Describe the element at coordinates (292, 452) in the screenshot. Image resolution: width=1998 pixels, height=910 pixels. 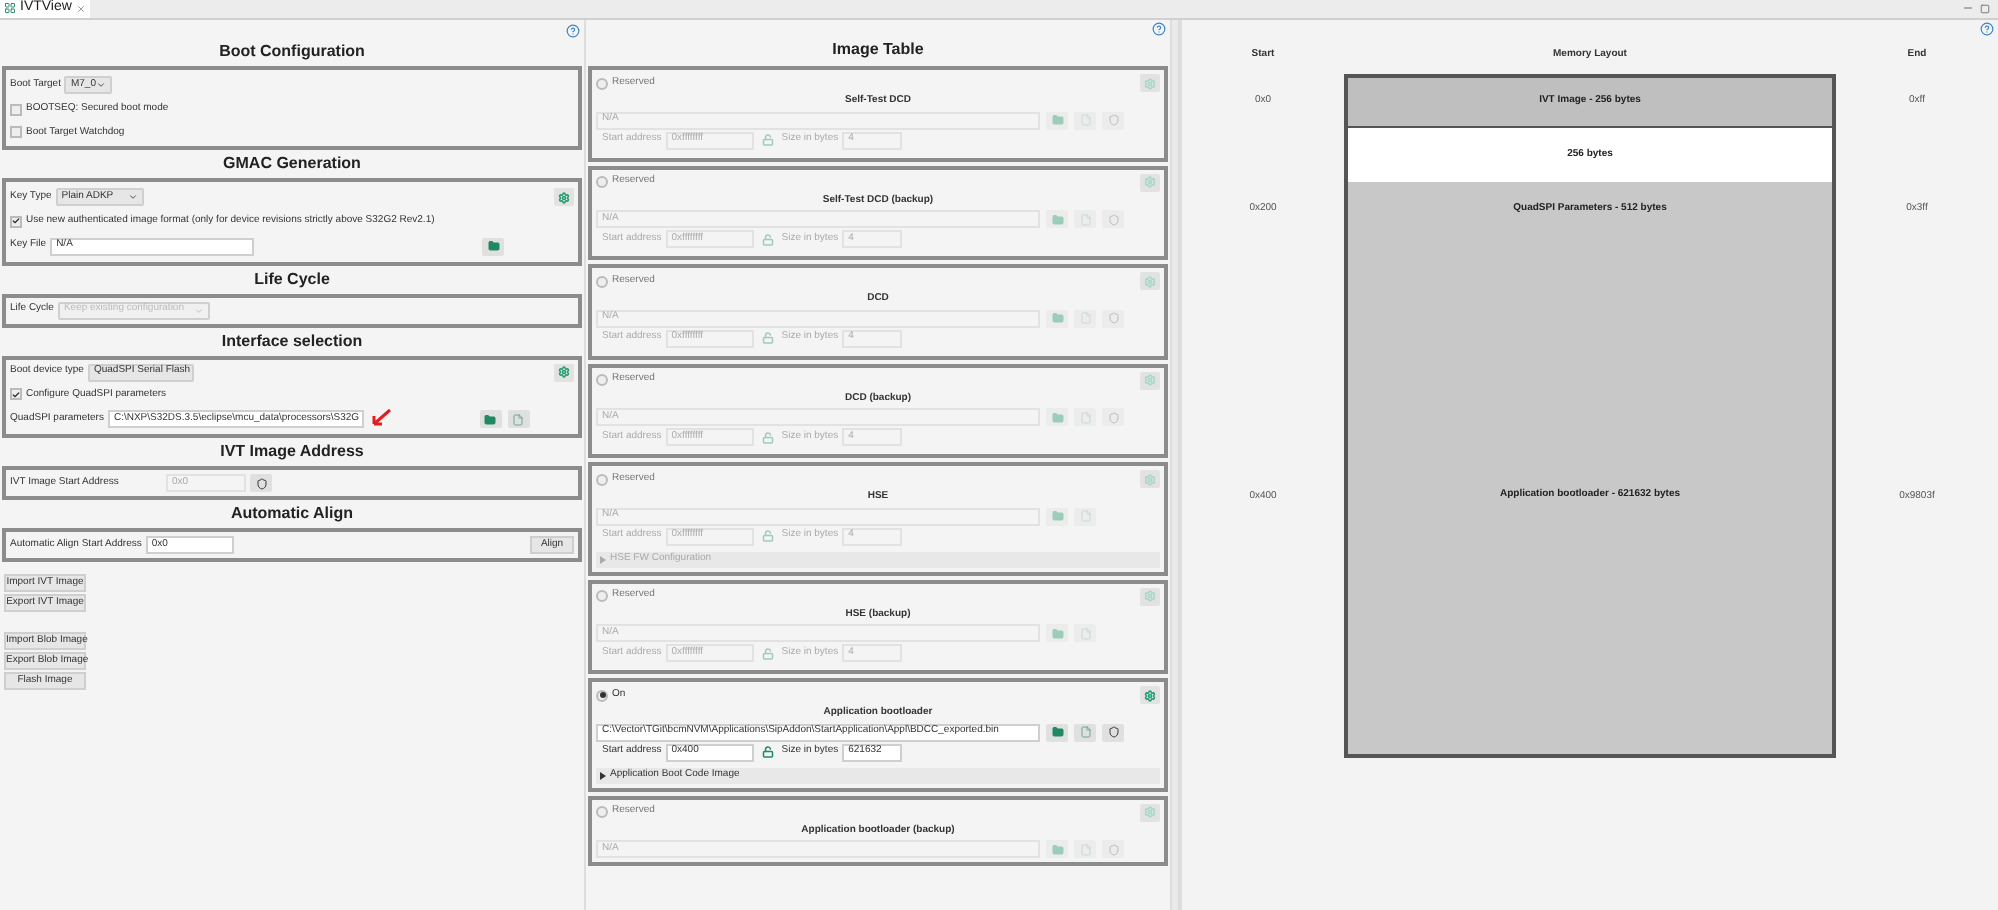
I see `section-title: IVT Image Address` at that location.